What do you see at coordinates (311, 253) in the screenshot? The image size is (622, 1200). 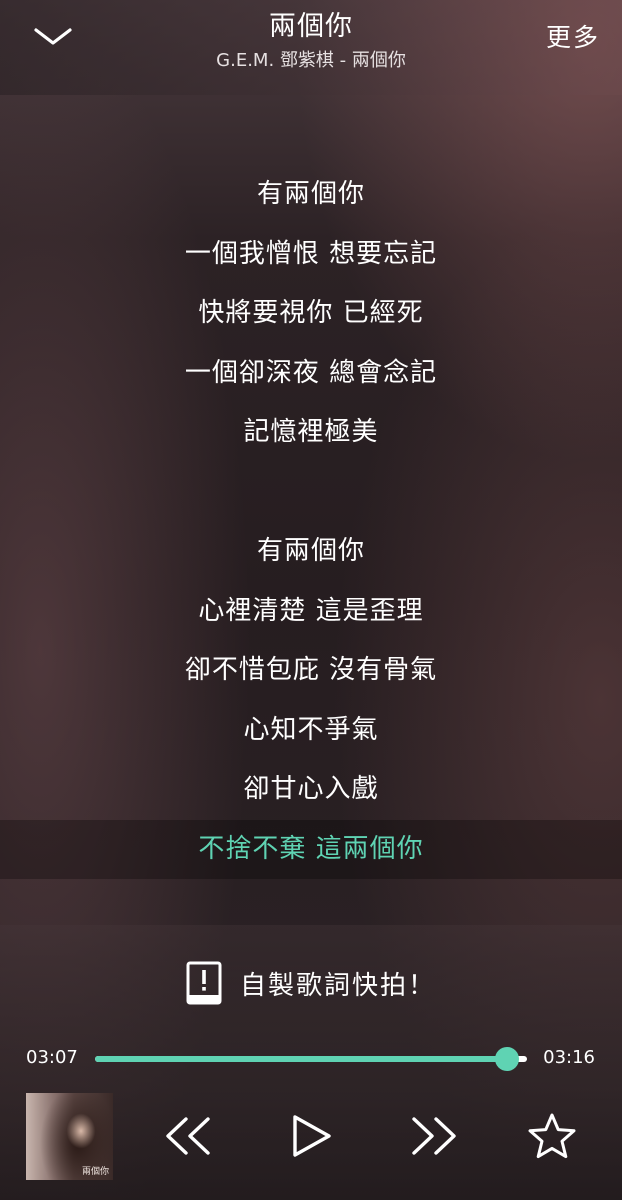 I see `lyric-line: 一個我憎恨 想要忘記` at bounding box center [311, 253].